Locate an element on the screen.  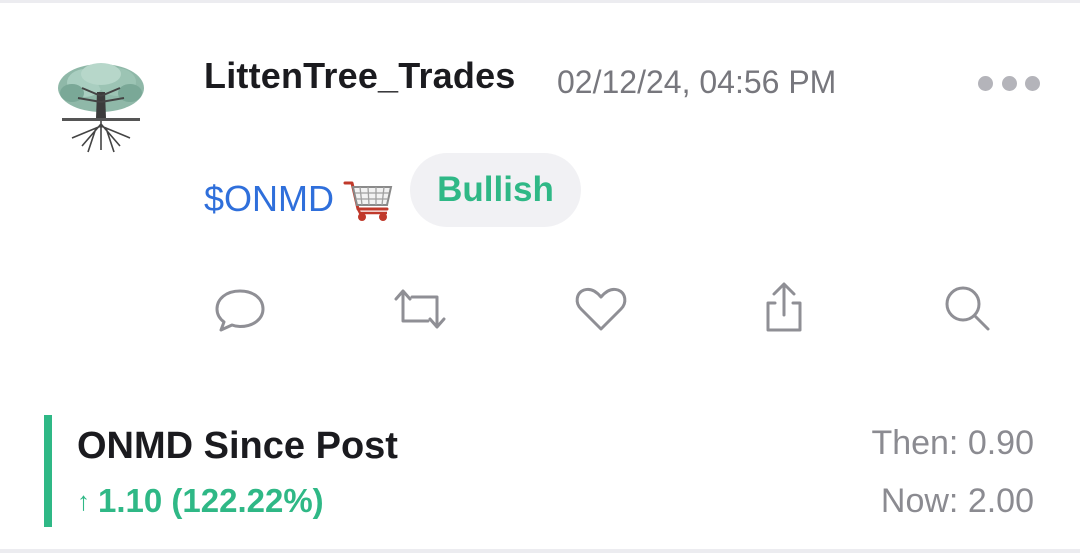
up-arrow-icon: ↑ is located at coordinates (83, 500).